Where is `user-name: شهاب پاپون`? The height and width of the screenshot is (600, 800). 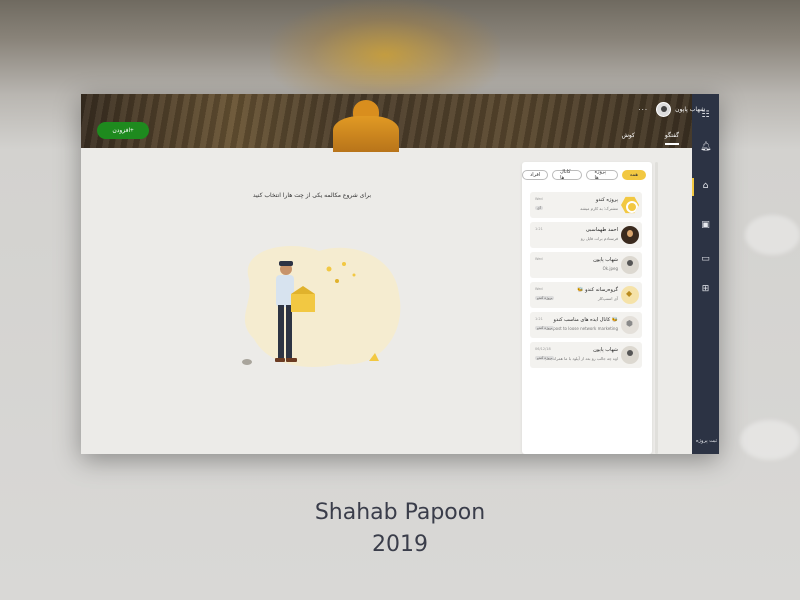 user-name: شهاب پاپون is located at coordinates (690, 109).